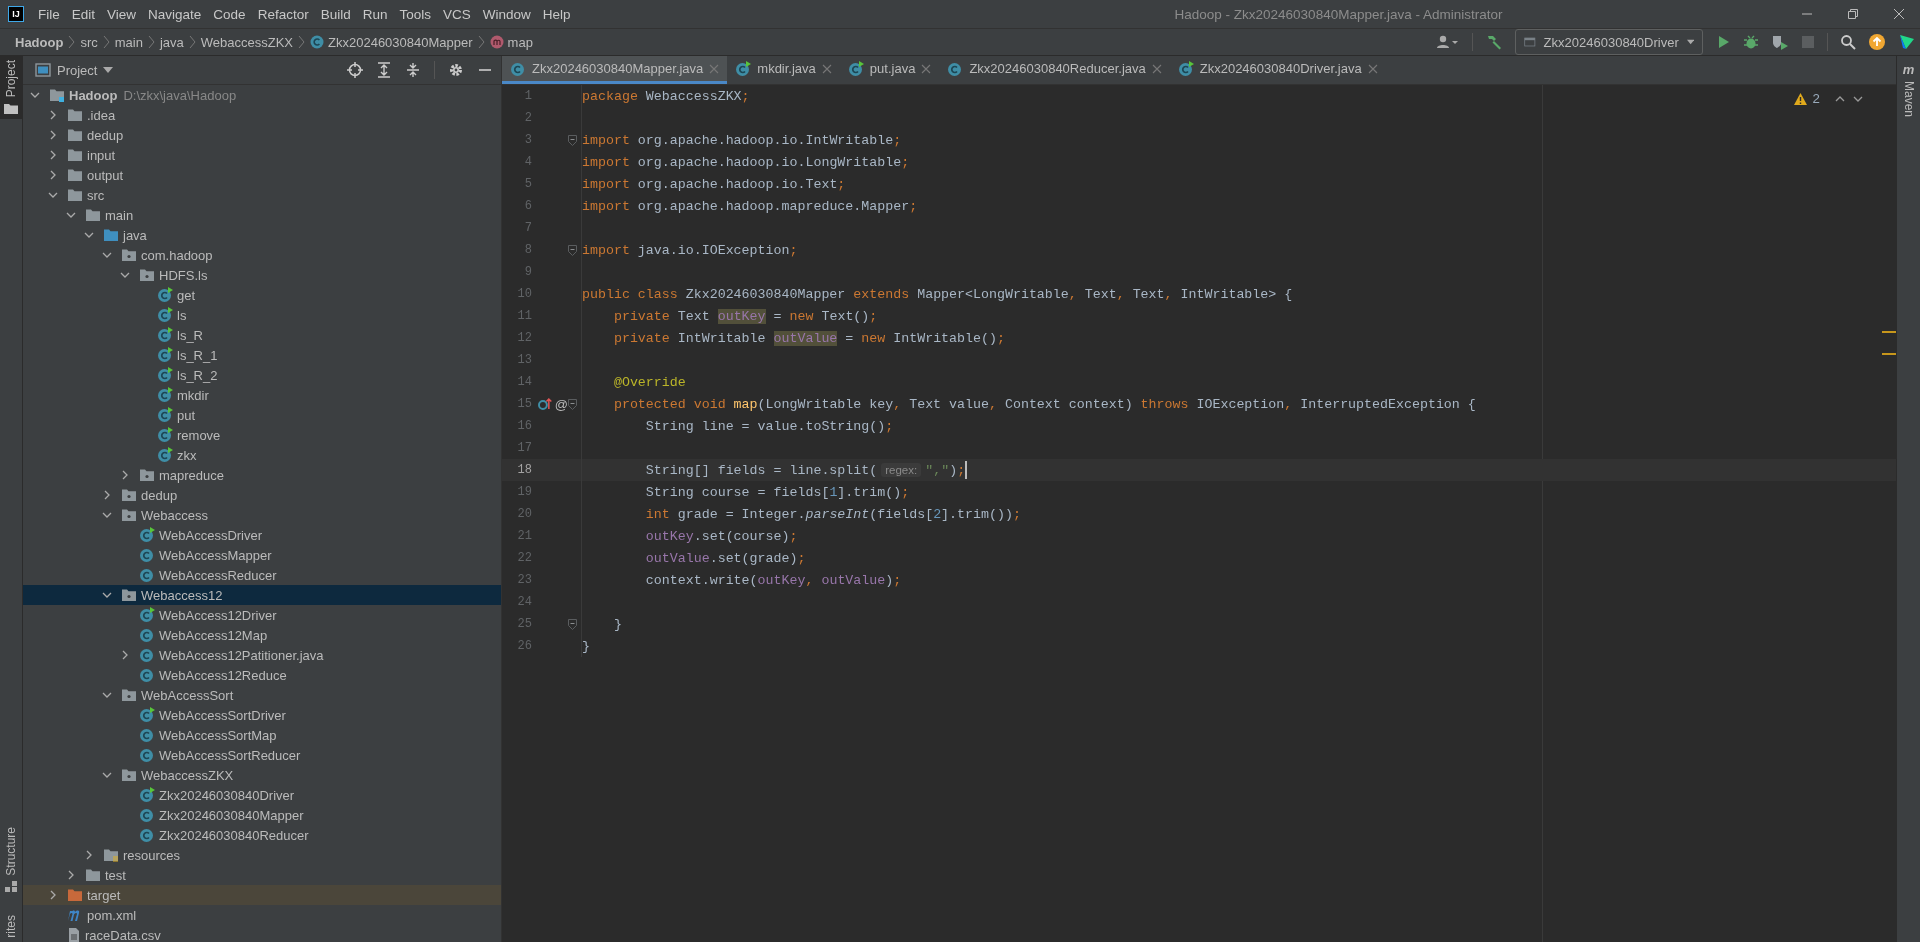  What do you see at coordinates (262, 95) in the screenshot?
I see `tree-item: Hadoop D:\zkx\java\Hadoop` at bounding box center [262, 95].